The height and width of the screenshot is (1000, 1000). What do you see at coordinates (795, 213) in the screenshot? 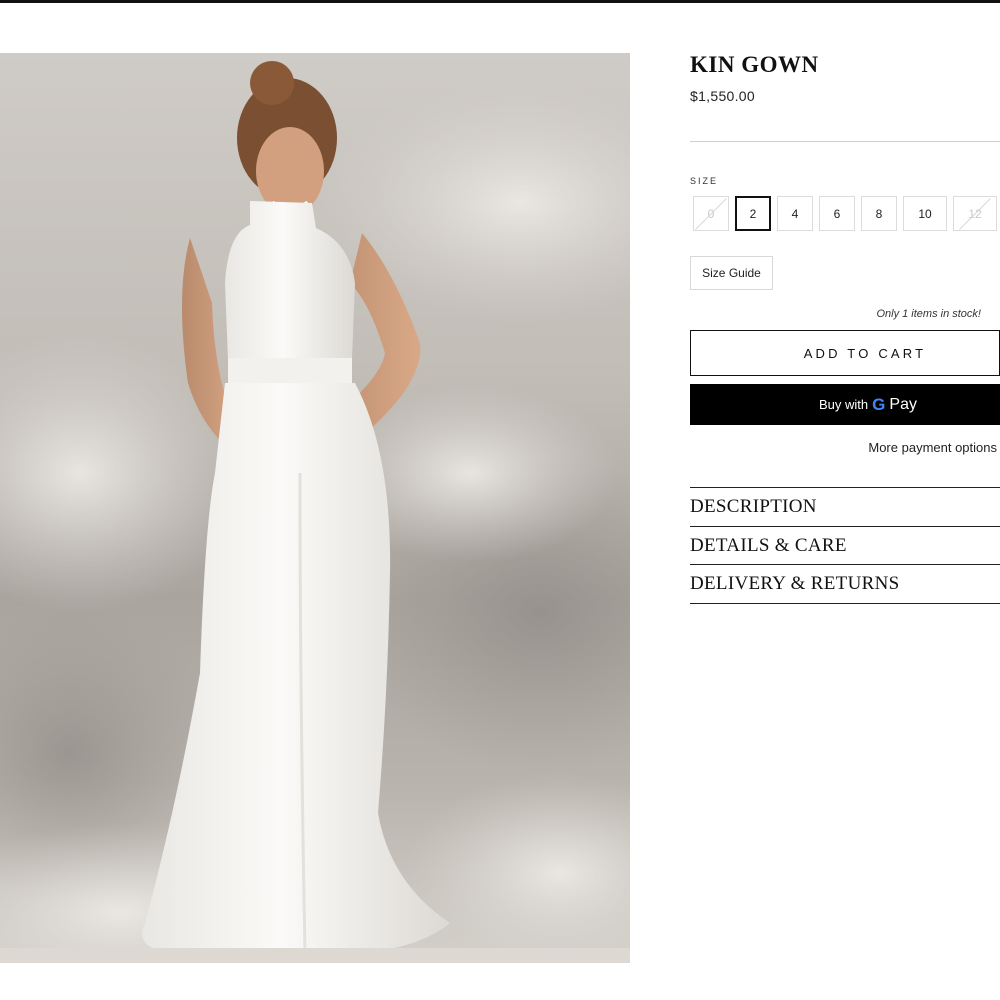
I see `size-option-4: 4` at bounding box center [795, 213].